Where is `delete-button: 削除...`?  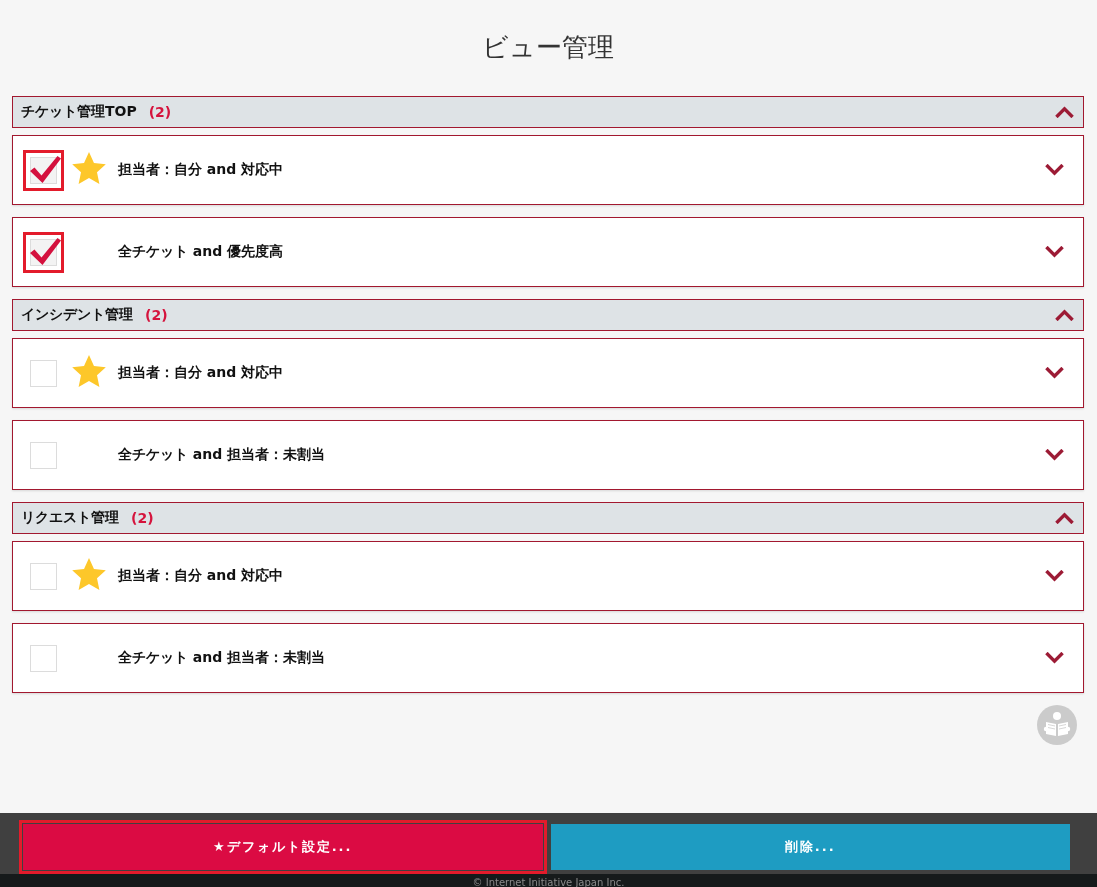
delete-button: 削除... is located at coordinates (810, 847).